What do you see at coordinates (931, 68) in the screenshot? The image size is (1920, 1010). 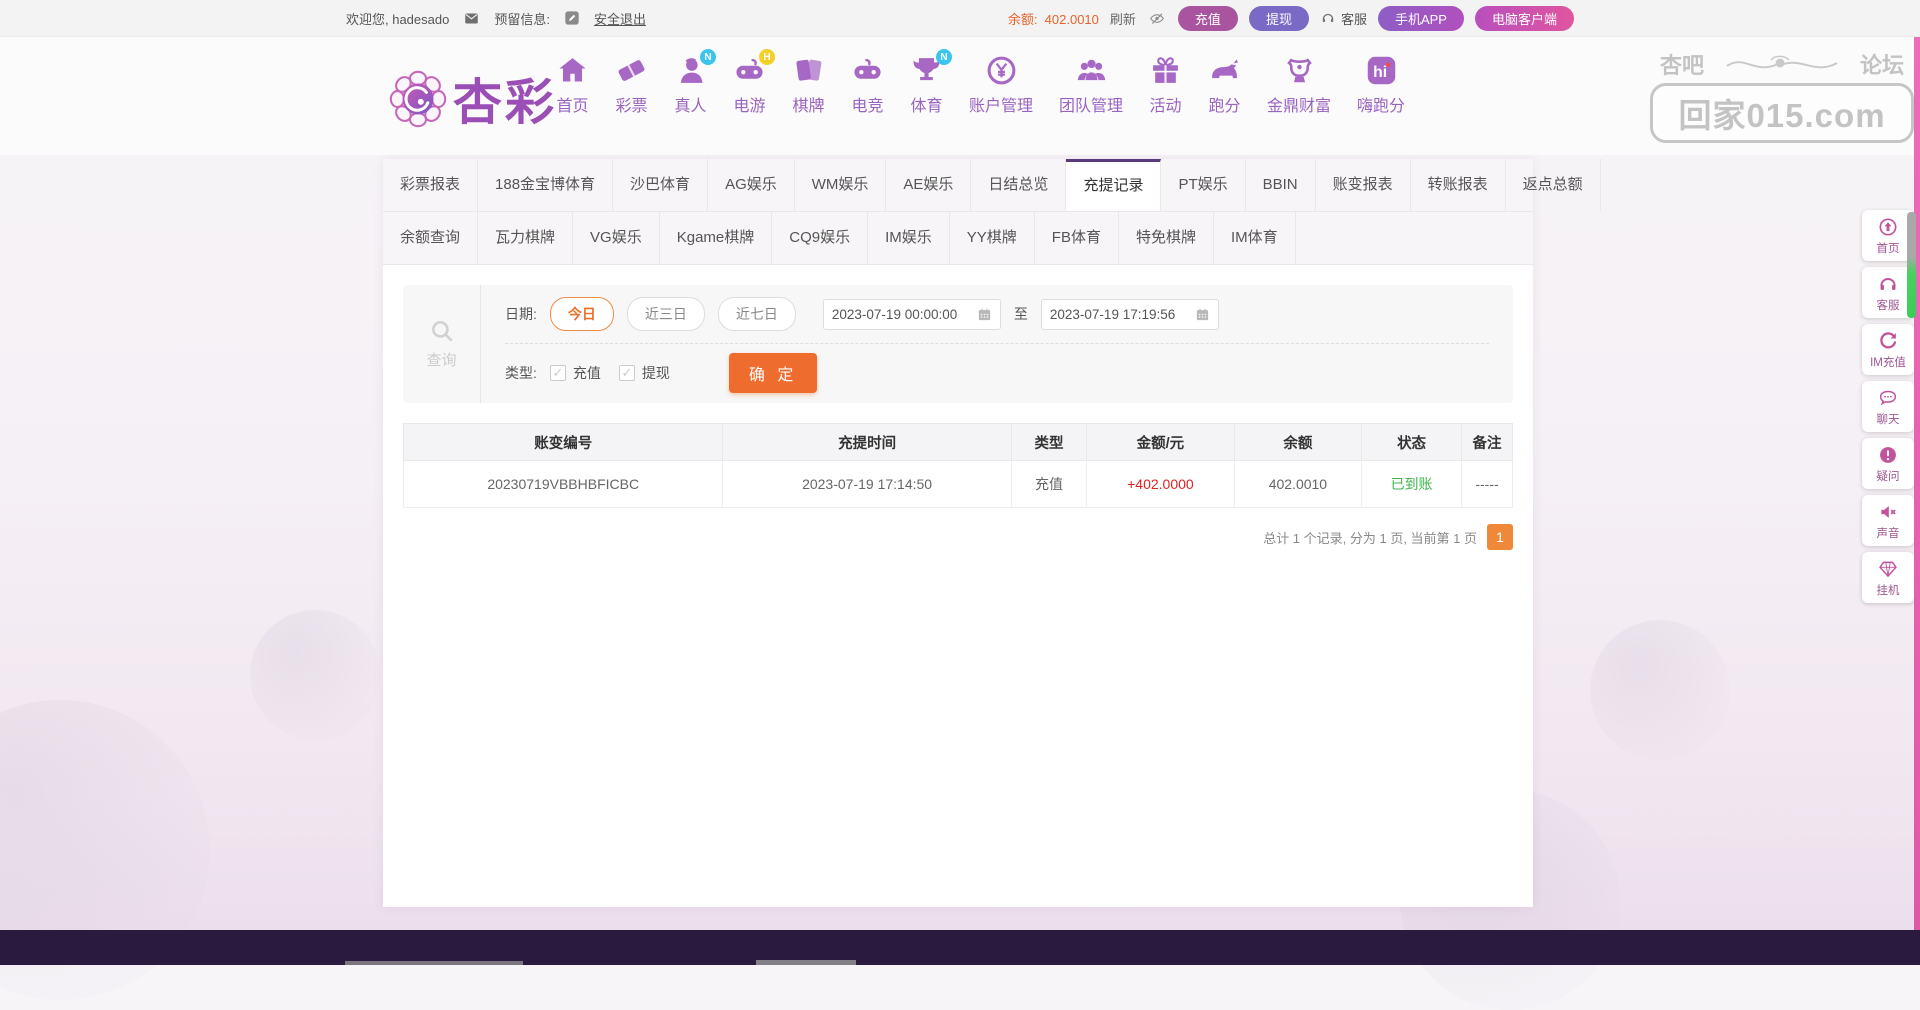 I see `trophy-icon: N` at bounding box center [931, 68].